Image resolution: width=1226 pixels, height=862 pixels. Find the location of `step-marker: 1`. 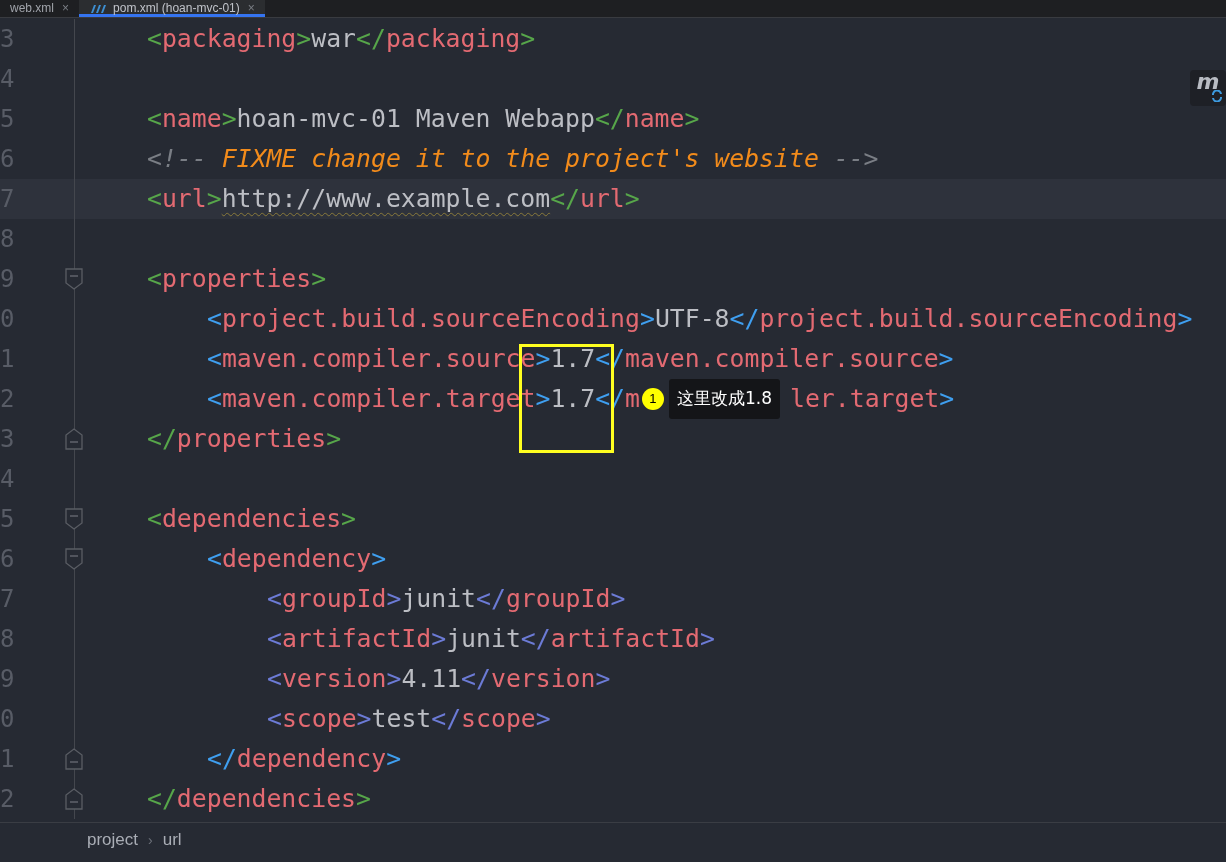

step-marker: 1 is located at coordinates (653, 399).